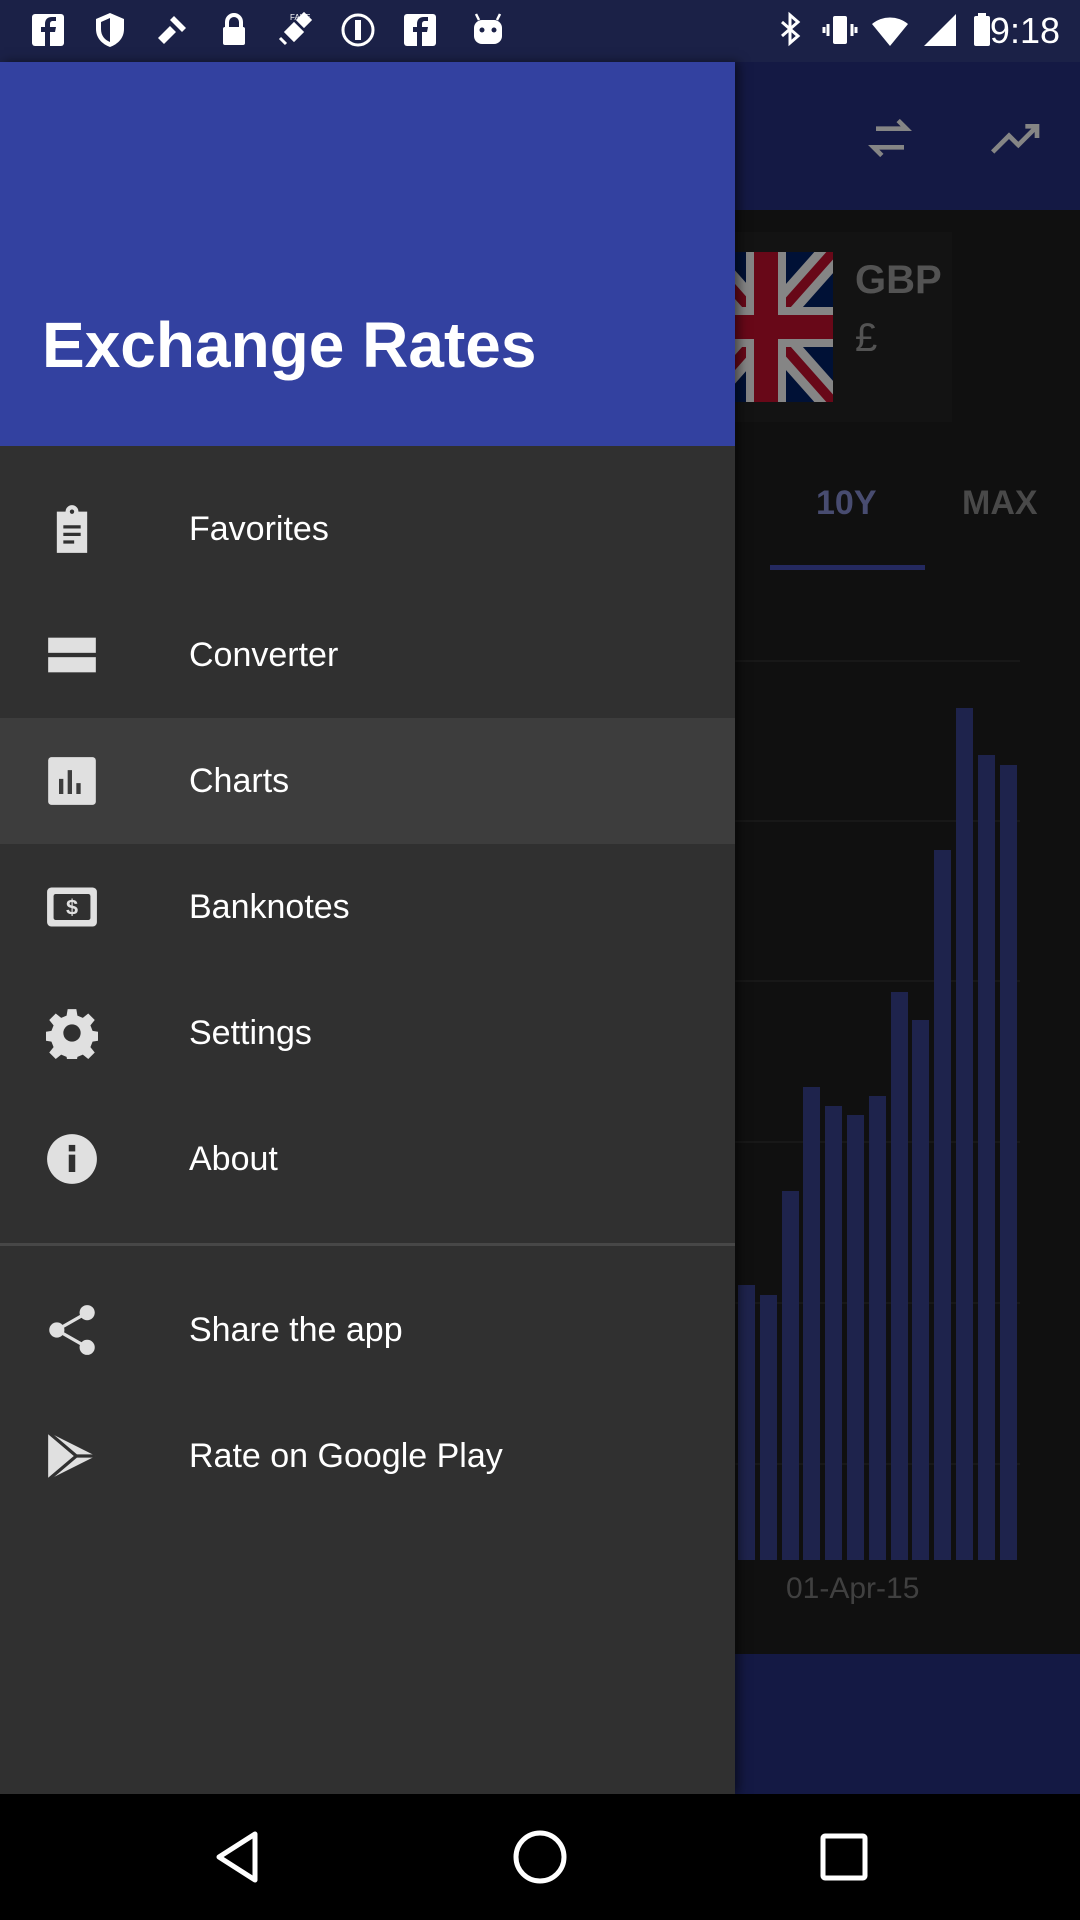 This screenshot has width=1080, height=1920. What do you see at coordinates (844, 1857) in the screenshot?
I see `recents-icon` at bounding box center [844, 1857].